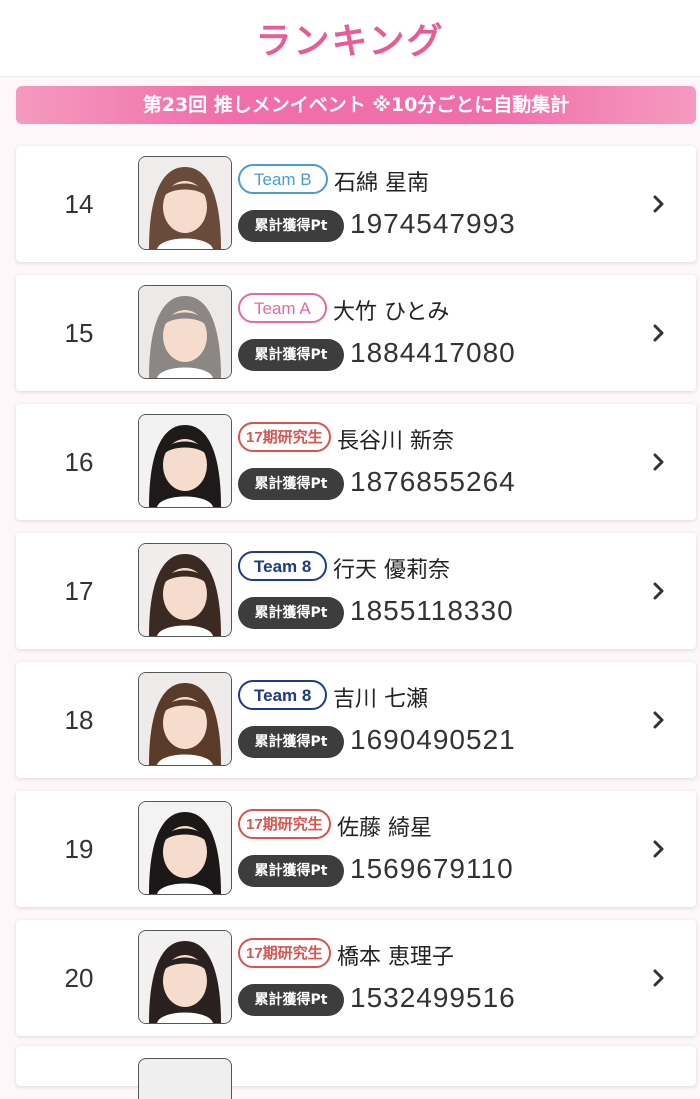 Image resolution: width=700 pixels, height=1099 pixels. What do you see at coordinates (432, 868) in the screenshot?
I see `points-value: 1569679110` at bounding box center [432, 868].